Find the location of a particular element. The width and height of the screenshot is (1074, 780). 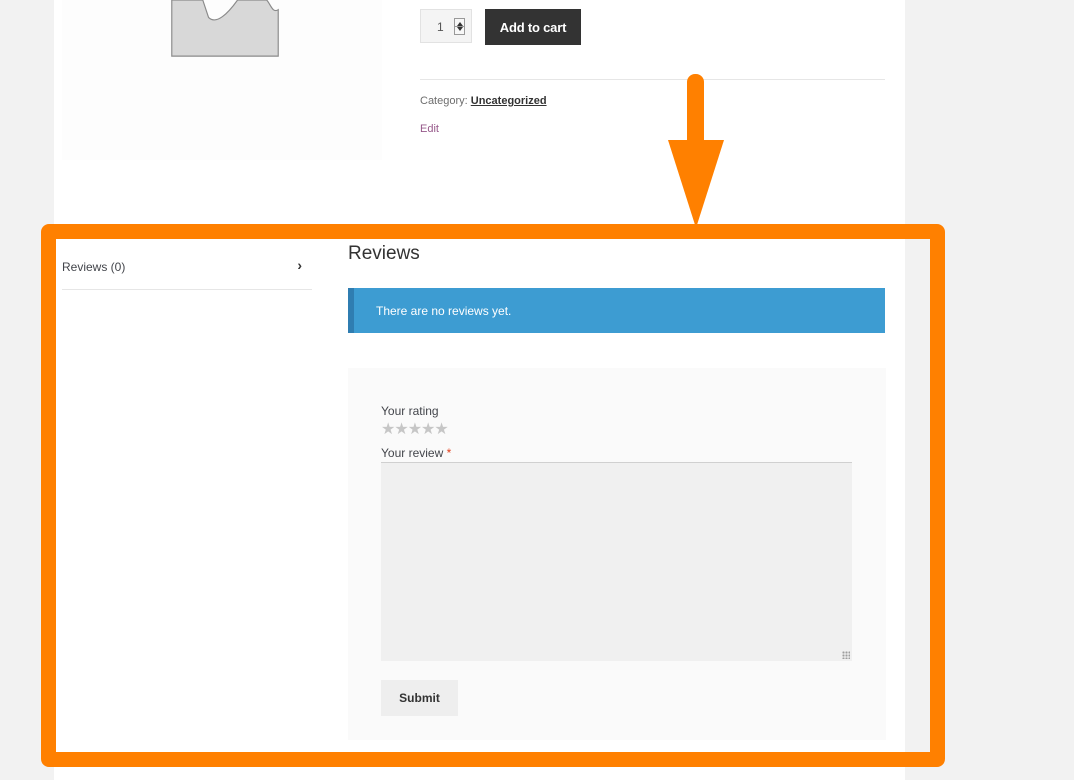

divider is located at coordinates (652, 79).